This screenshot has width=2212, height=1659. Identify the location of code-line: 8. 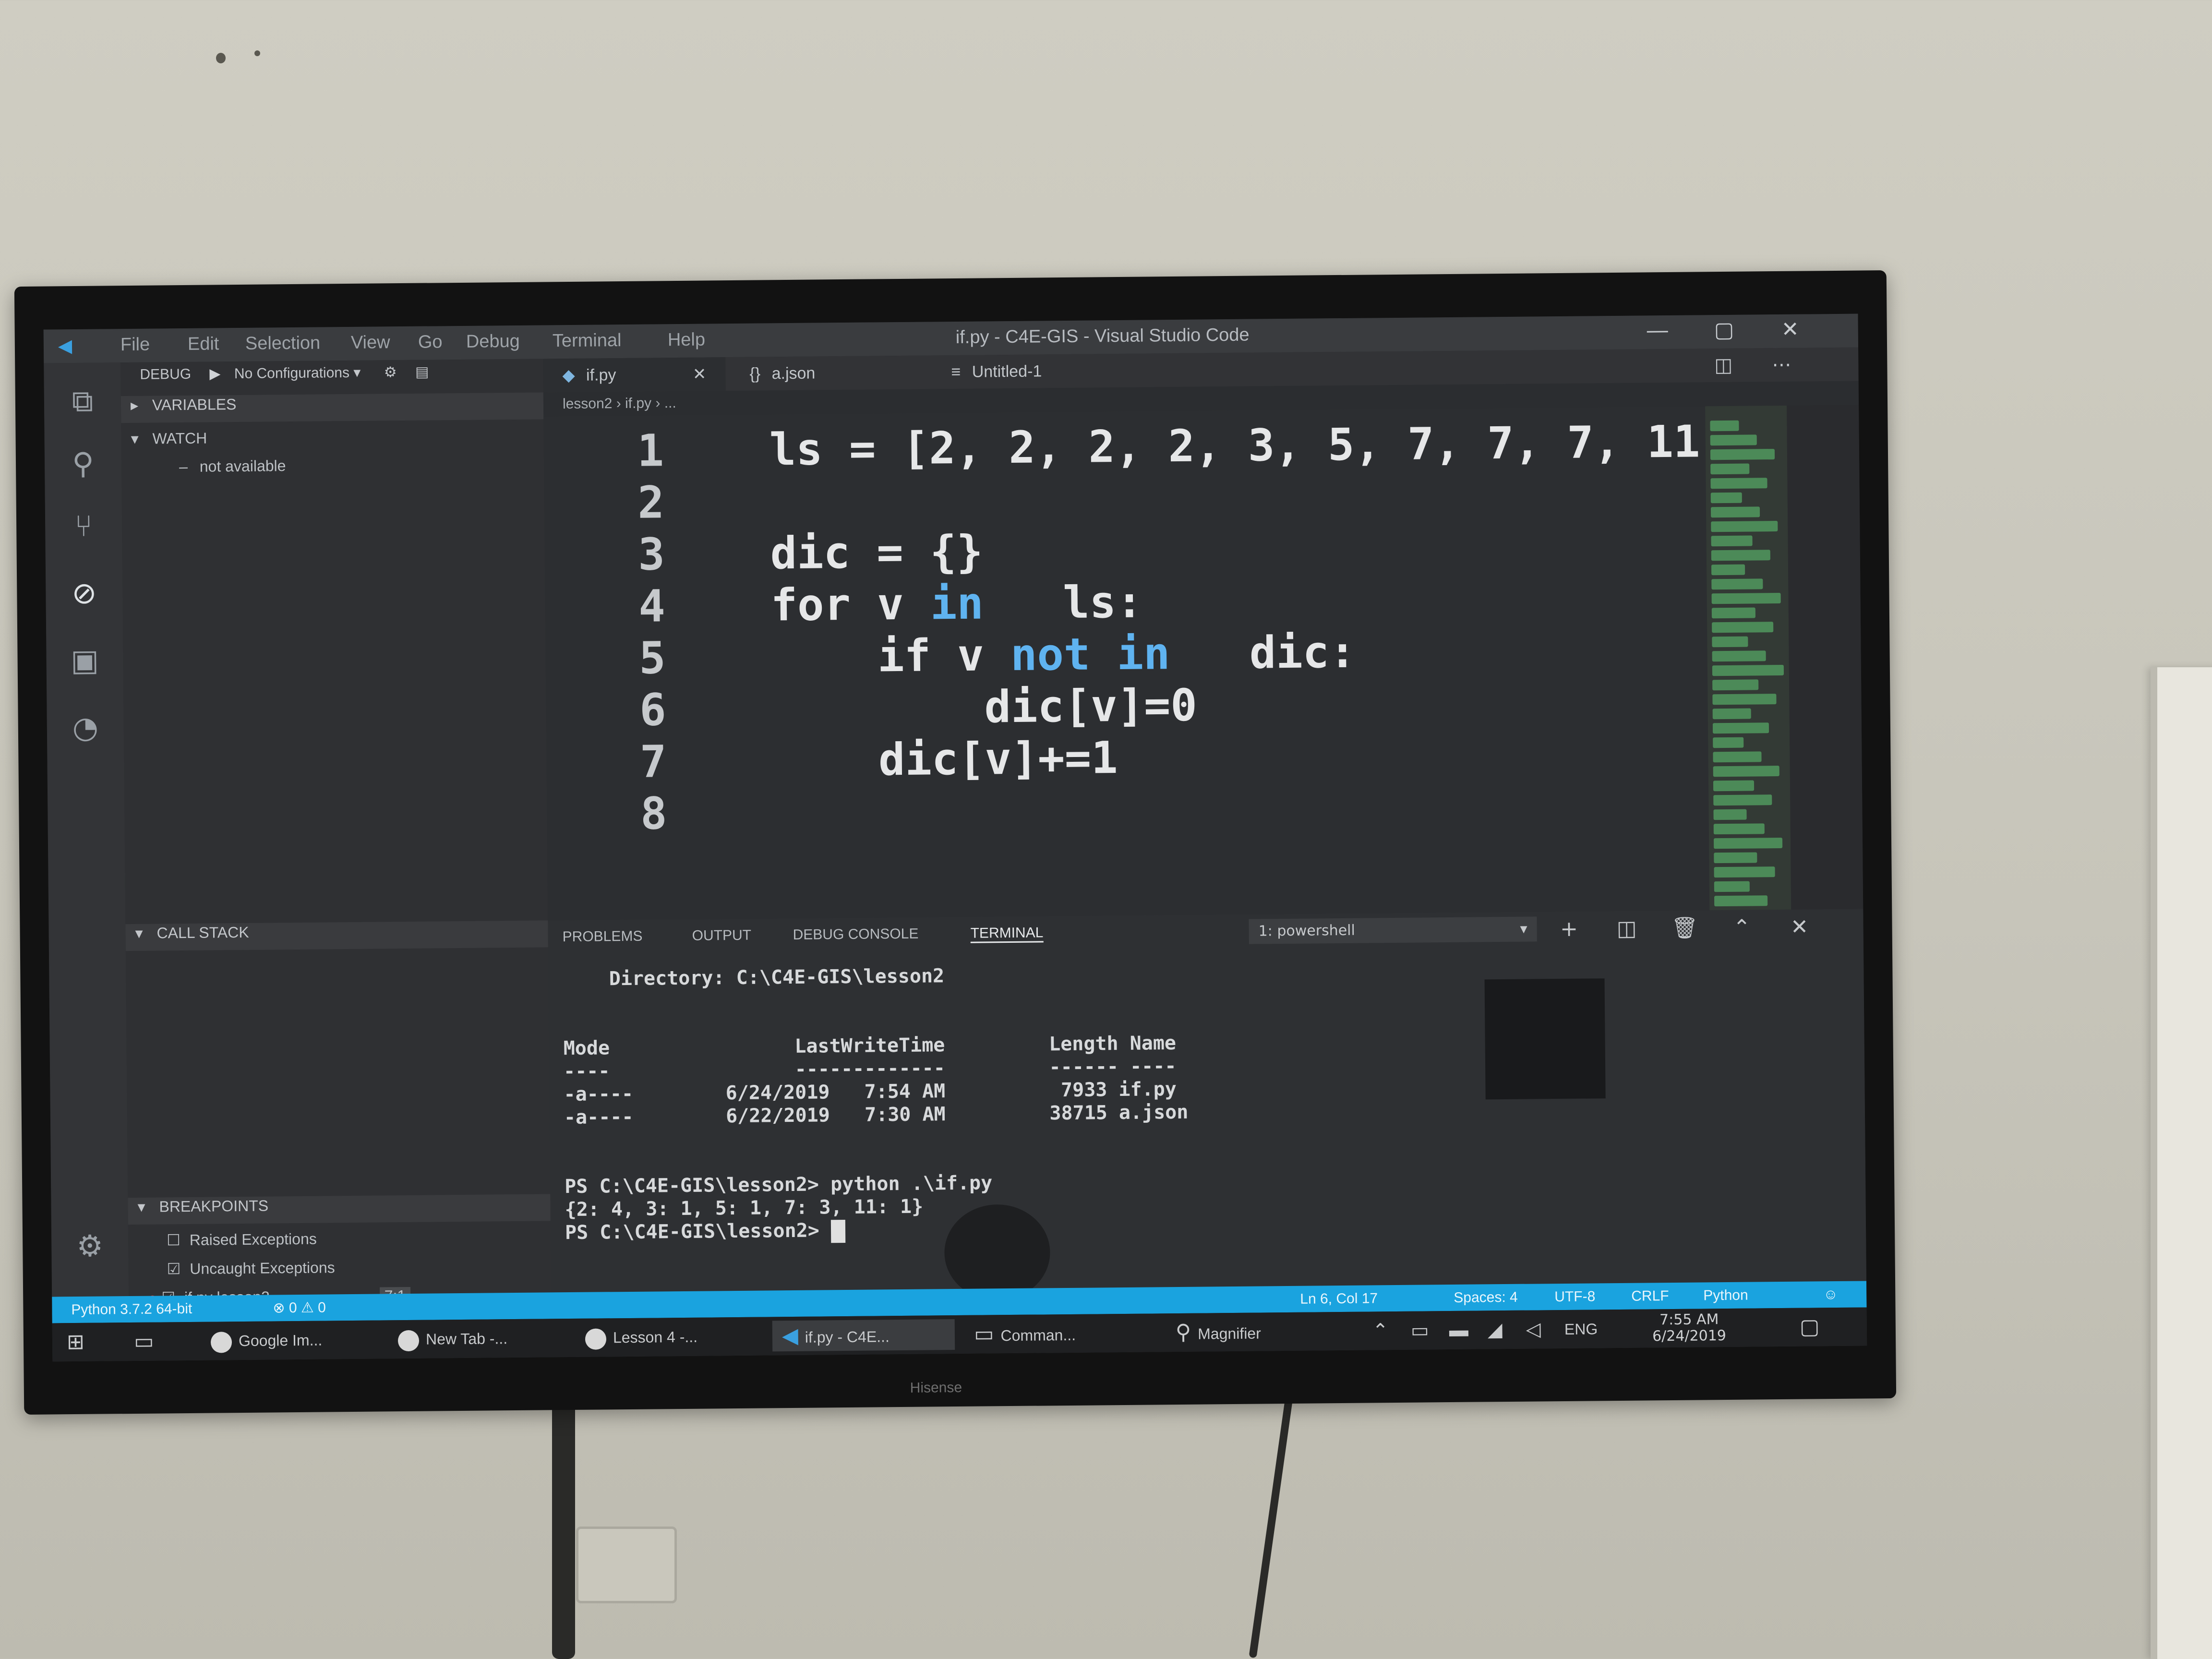
(660, 814).